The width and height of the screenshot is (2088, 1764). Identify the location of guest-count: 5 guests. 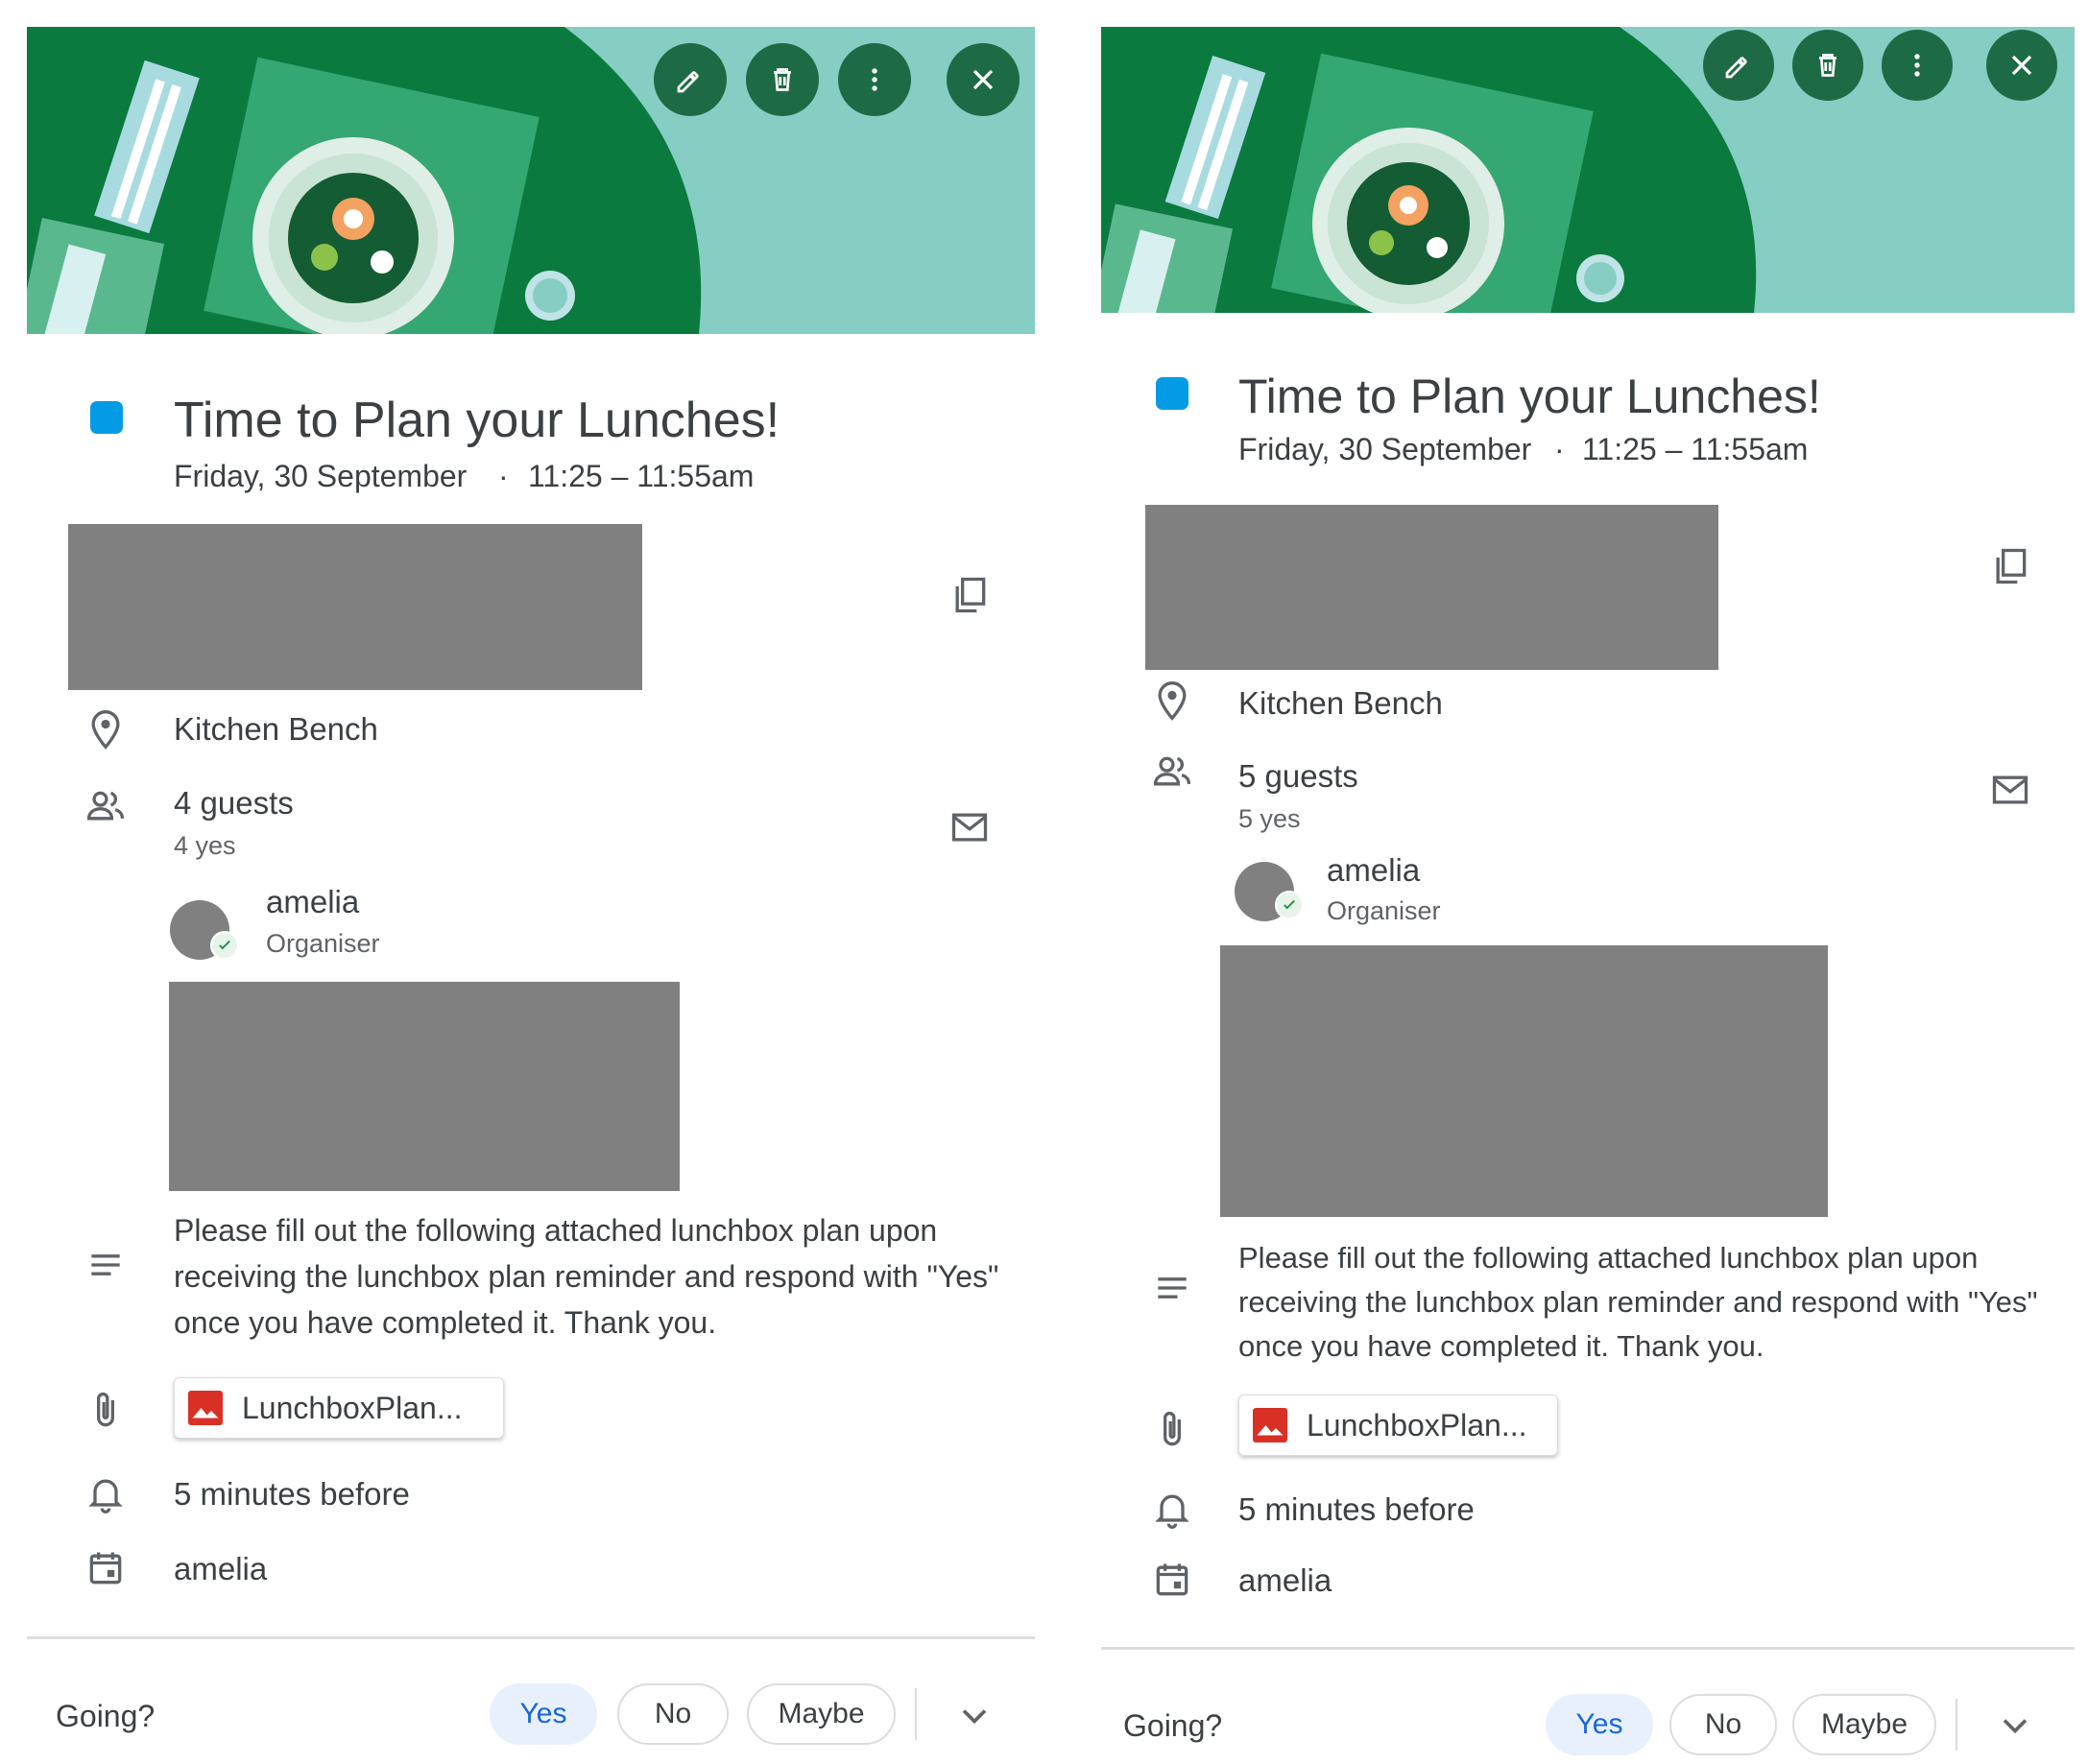
(1298, 776).